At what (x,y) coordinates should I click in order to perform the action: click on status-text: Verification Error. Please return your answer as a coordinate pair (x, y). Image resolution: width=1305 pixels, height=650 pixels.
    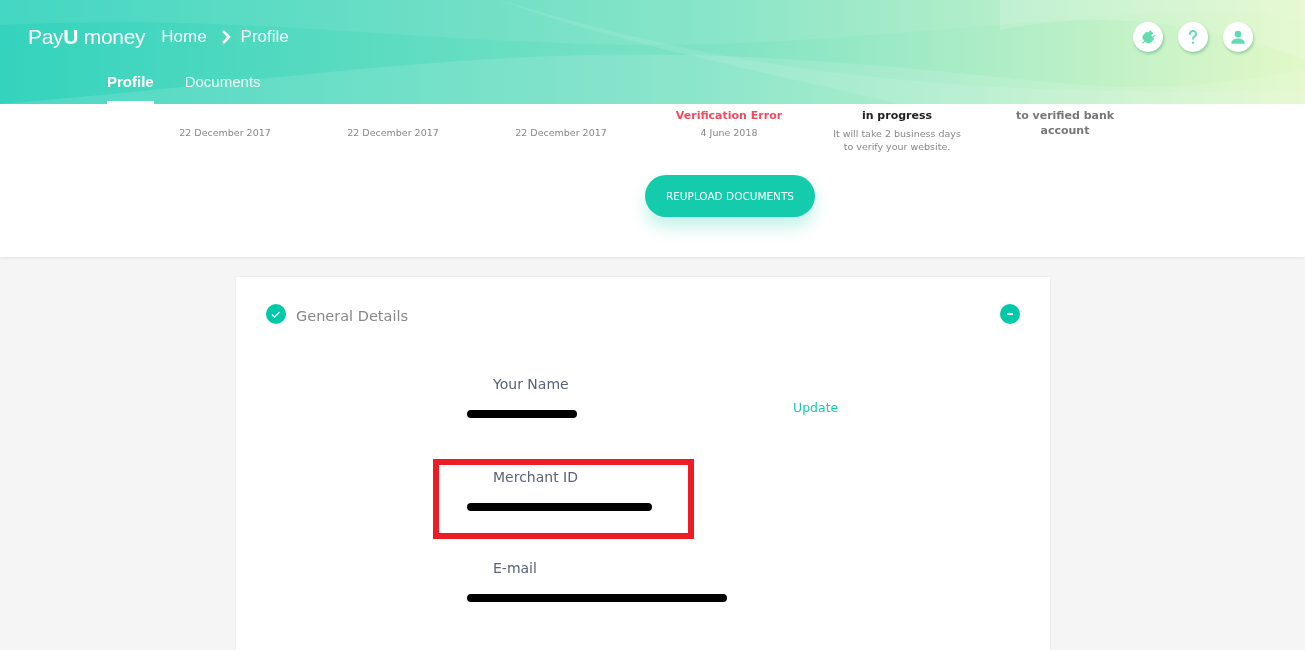
    Looking at the image, I should click on (729, 115).